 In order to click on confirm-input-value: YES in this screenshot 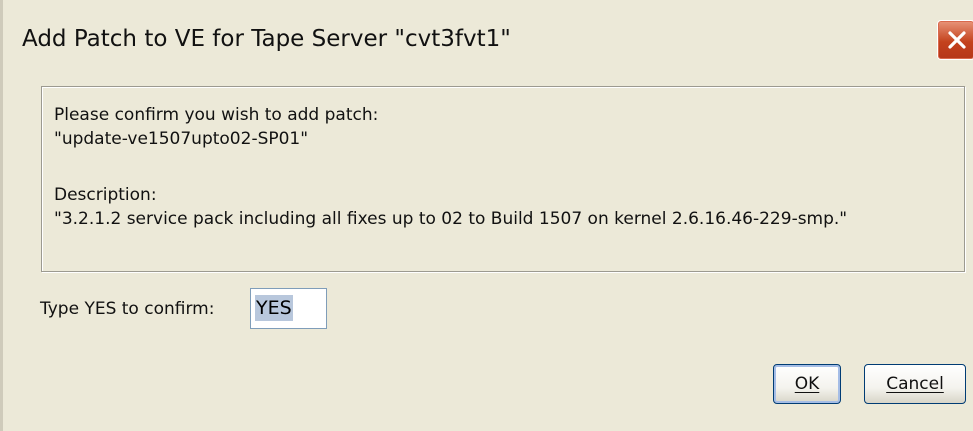, I will do `click(274, 308)`.